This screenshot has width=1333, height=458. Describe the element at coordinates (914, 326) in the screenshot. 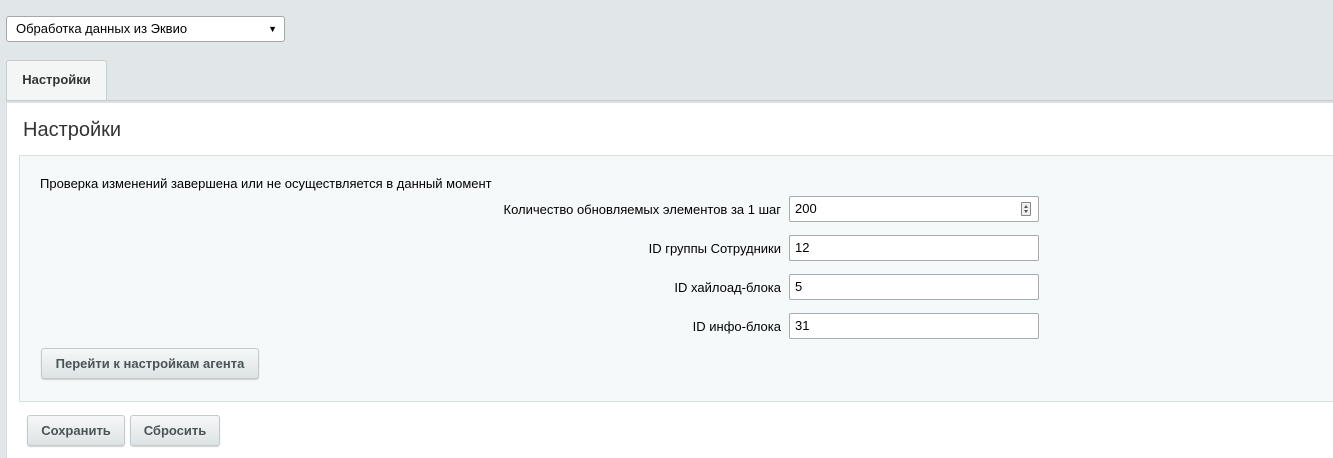

I see `infoblock-id-field: 31` at that location.